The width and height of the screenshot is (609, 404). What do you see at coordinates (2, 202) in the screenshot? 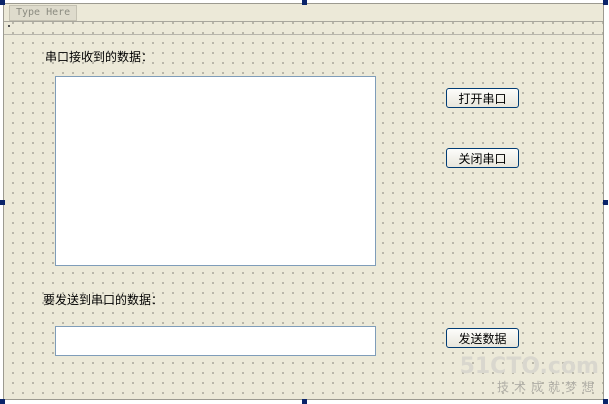
I see `resize-handle-middle-left` at bounding box center [2, 202].